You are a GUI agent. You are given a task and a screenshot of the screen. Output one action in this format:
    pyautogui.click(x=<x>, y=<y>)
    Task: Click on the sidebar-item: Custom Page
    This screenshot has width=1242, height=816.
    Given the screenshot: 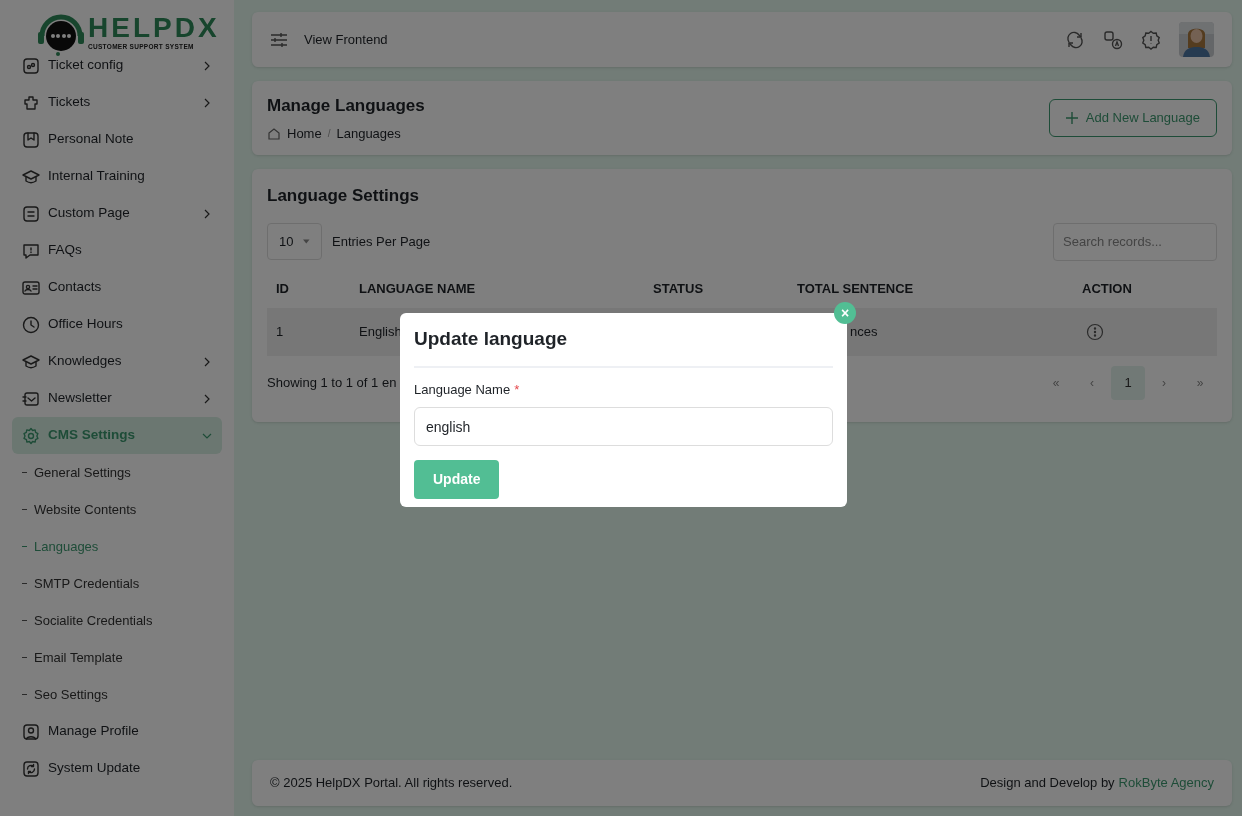 What is the action you would take?
    pyautogui.click(x=117, y=213)
    